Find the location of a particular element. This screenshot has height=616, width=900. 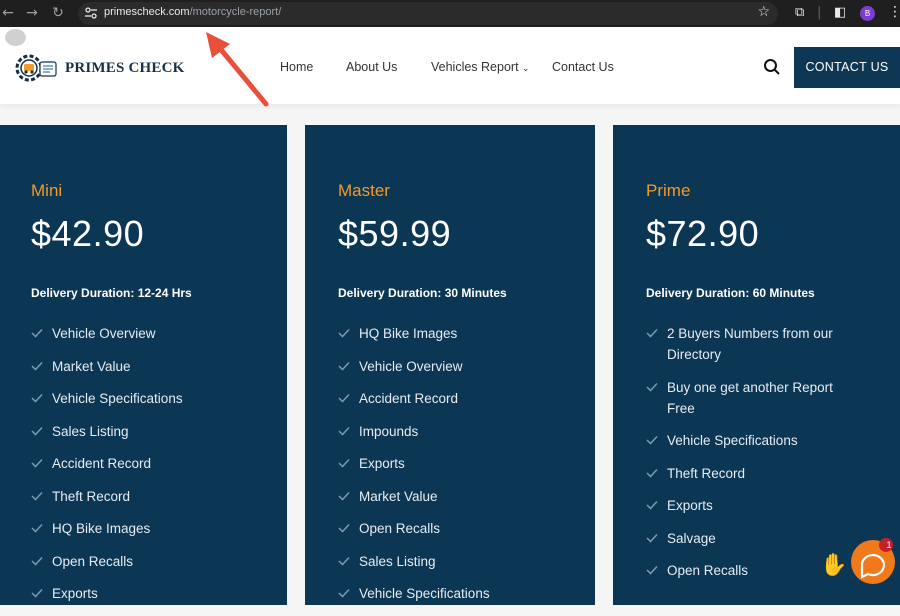

feature-item: Salvage is located at coordinates (746, 538).